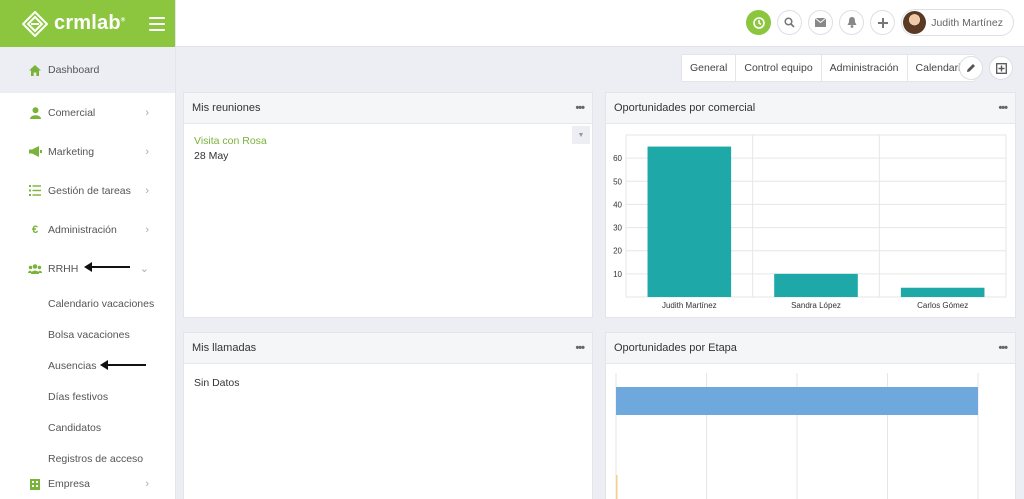  I want to click on user-menu: Judith Martínez, so click(957, 22).